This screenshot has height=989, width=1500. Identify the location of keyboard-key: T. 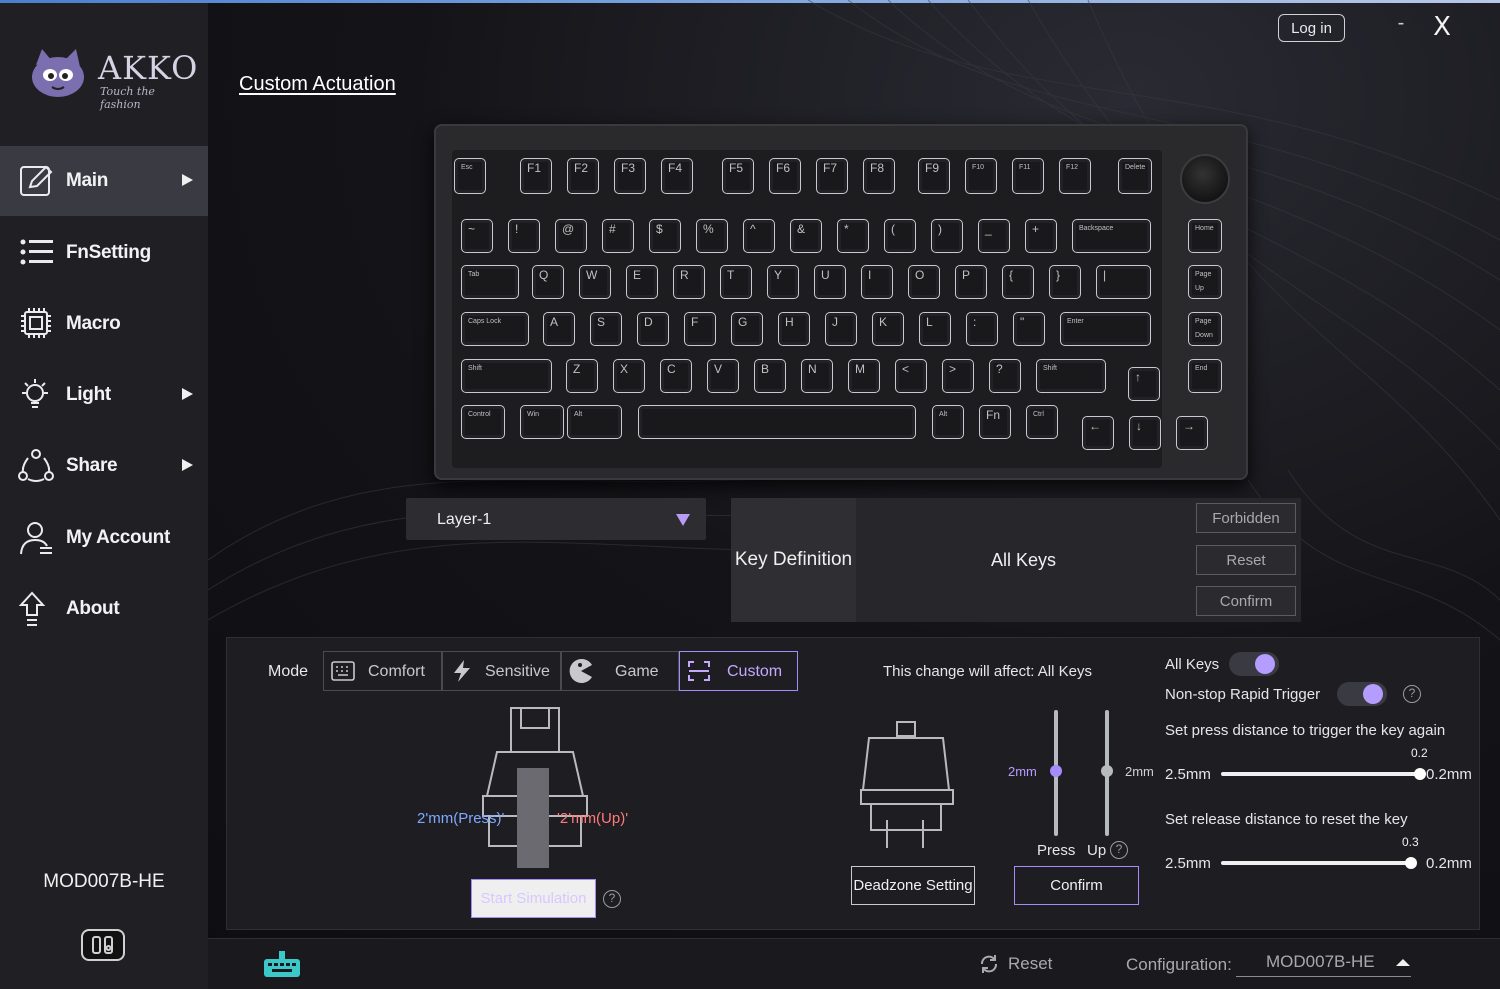
(736, 282).